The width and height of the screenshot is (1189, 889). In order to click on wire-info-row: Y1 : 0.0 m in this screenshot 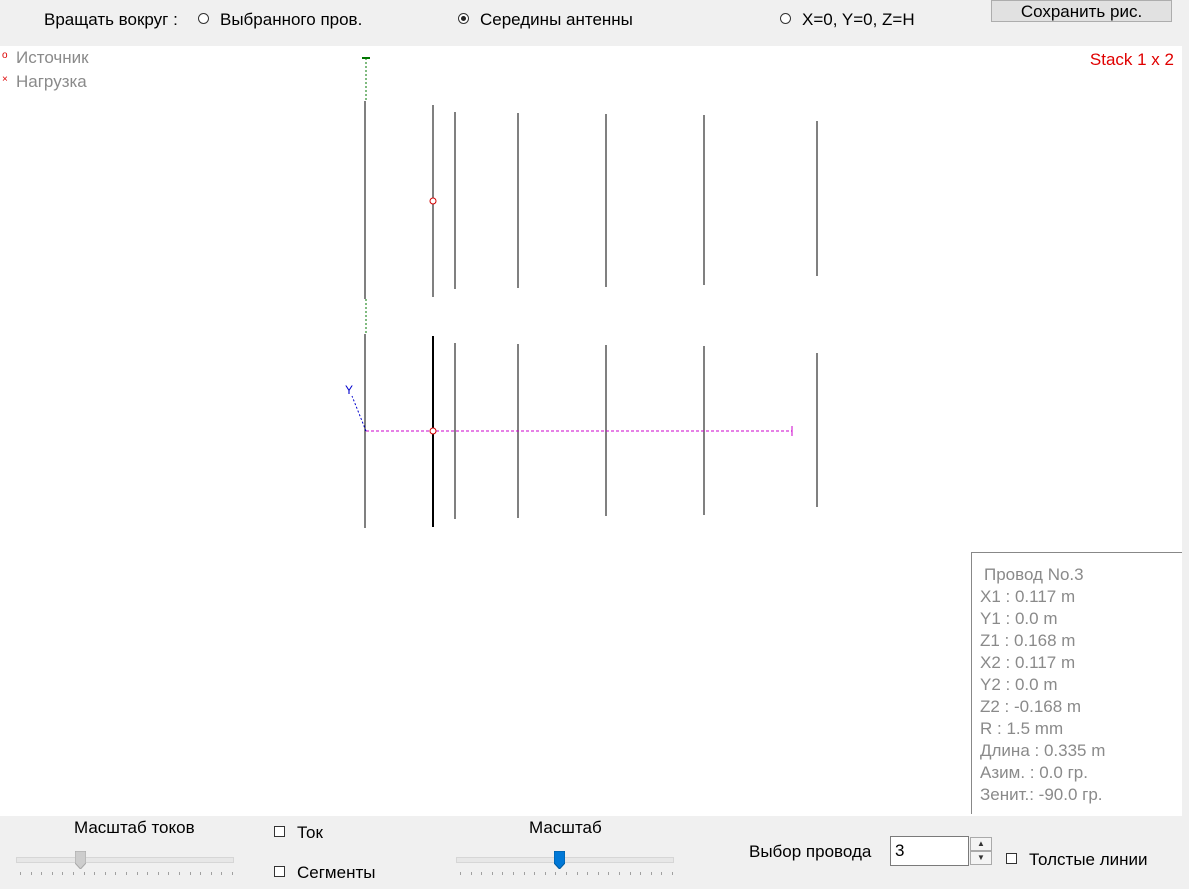, I will do `click(1019, 618)`.